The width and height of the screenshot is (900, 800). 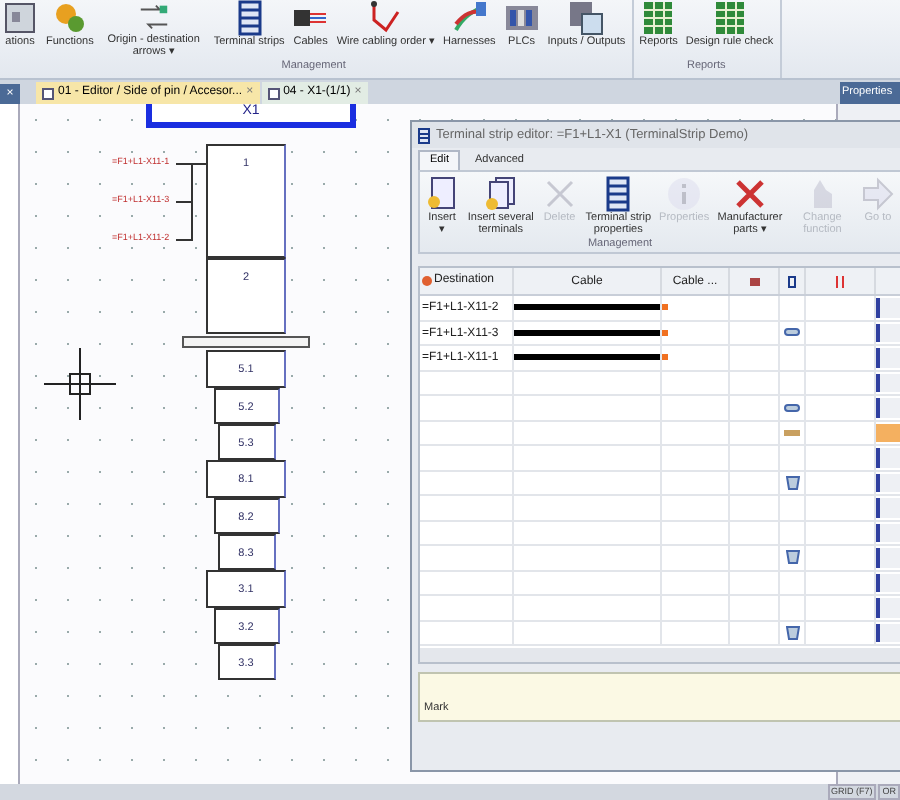 What do you see at coordinates (660, 655) in the screenshot?
I see `scrollbar` at bounding box center [660, 655].